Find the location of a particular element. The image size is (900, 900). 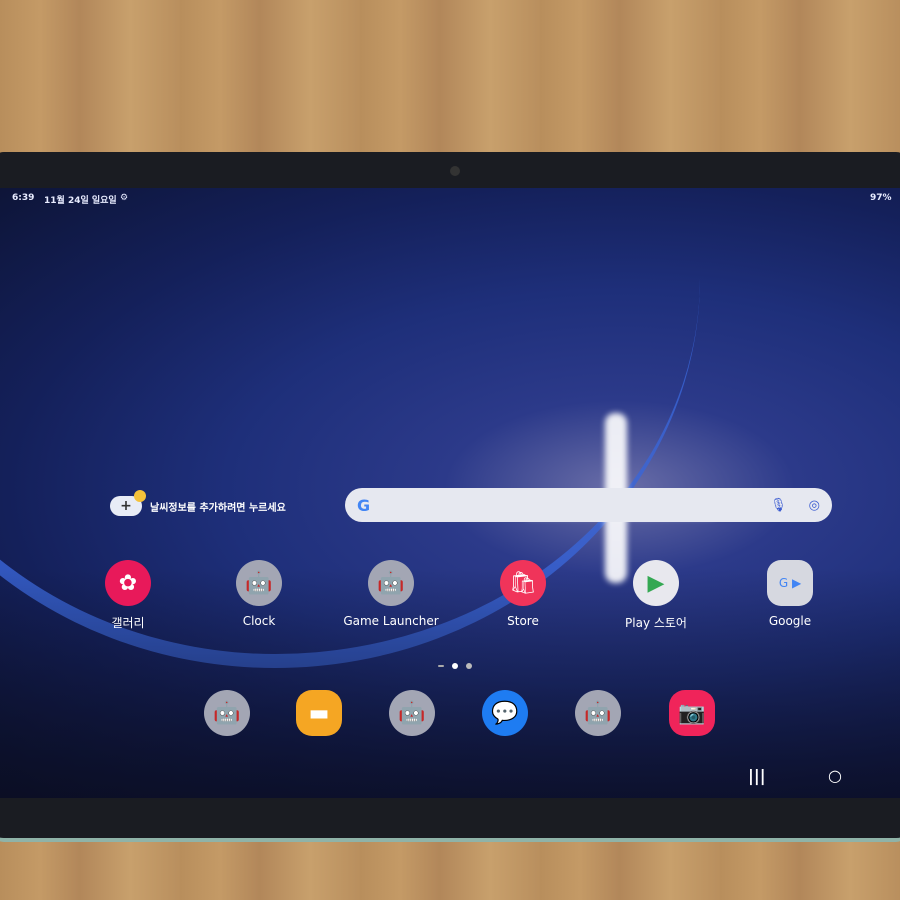

app-gallery: ✿ 갤러리 is located at coordinates (128, 595).